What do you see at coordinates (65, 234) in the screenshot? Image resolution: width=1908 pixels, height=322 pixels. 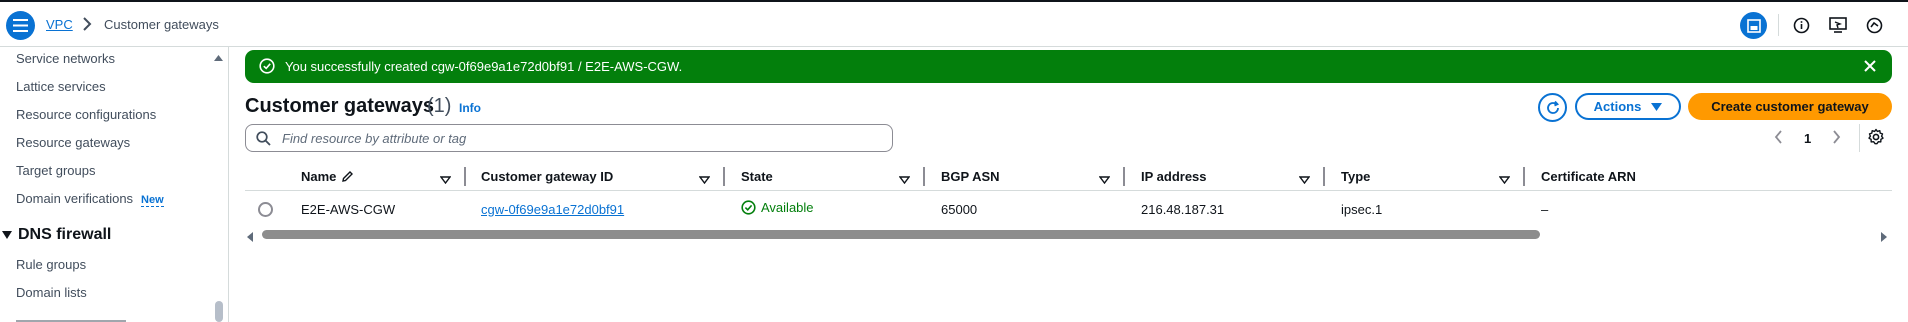 I see `sidebar-section-title: DNS firewall` at bounding box center [65, 234].